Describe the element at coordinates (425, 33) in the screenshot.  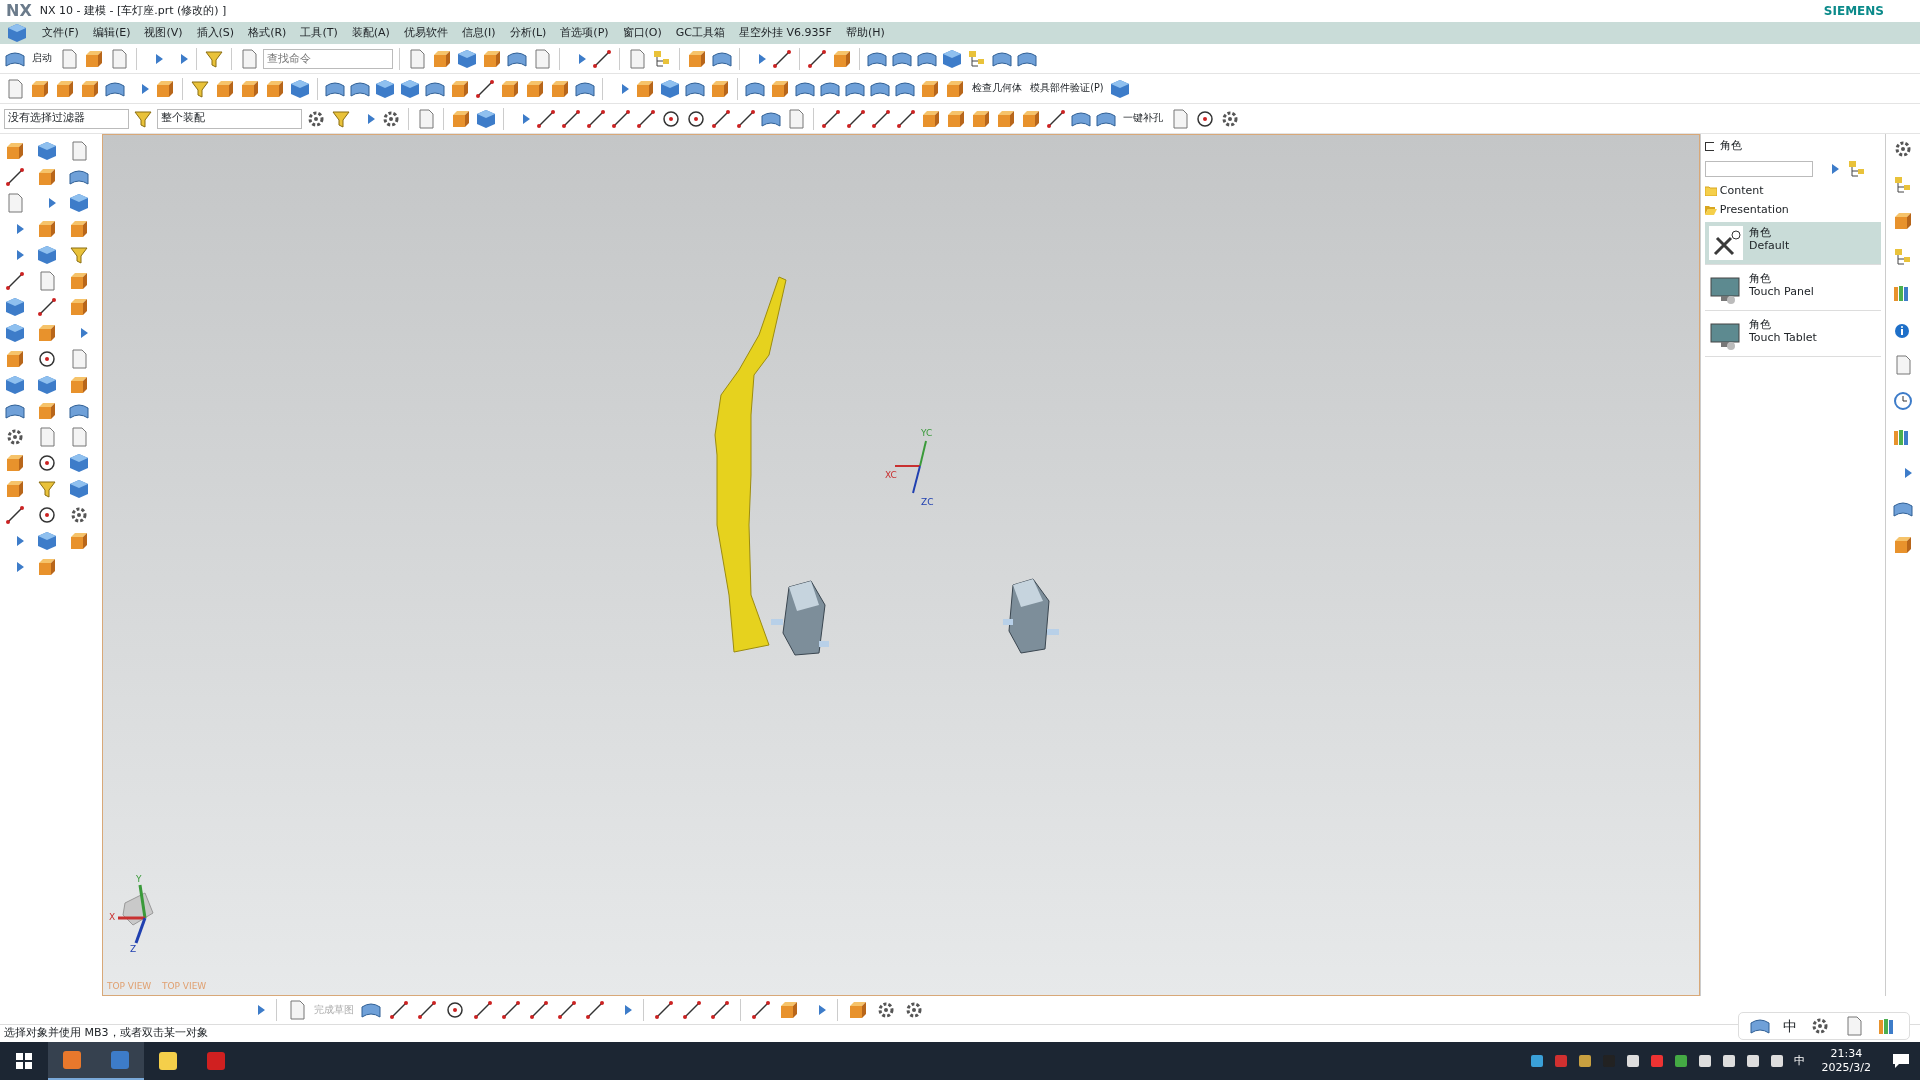
I see `menu-item: 优易软件` at that location.